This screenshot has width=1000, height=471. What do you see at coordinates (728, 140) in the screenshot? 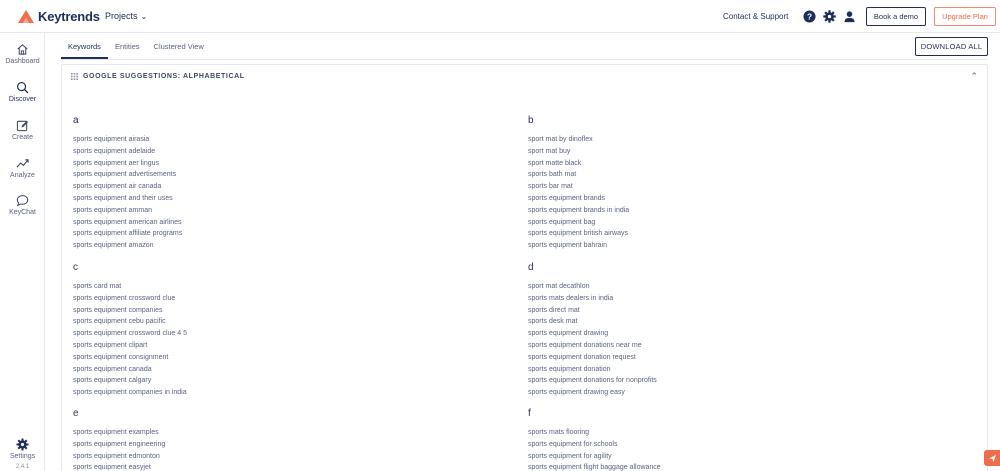
I see `keyword-item: sport mat by dinoflex` at bounding box center [728, 140].